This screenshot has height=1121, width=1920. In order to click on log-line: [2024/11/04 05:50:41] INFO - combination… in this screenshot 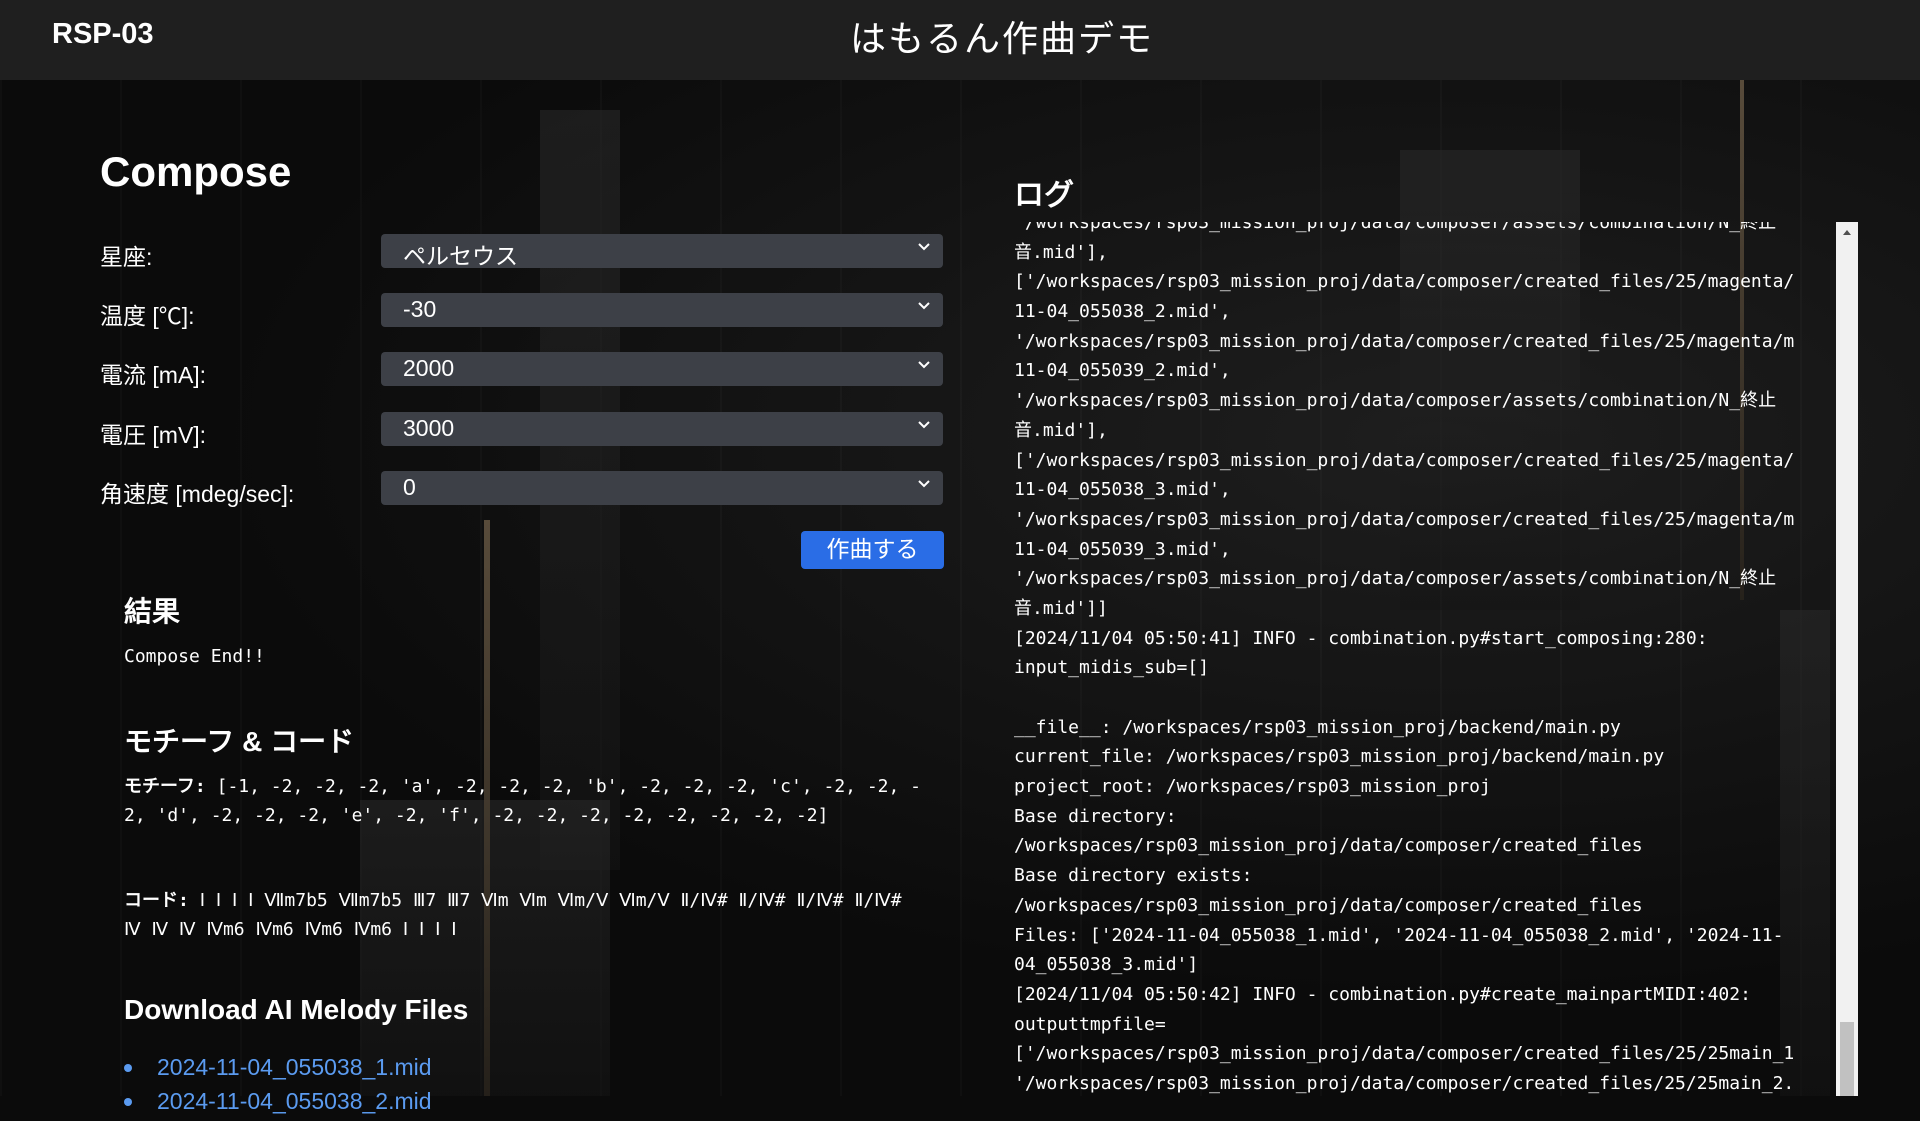, I will do `click(1361, 638)`.